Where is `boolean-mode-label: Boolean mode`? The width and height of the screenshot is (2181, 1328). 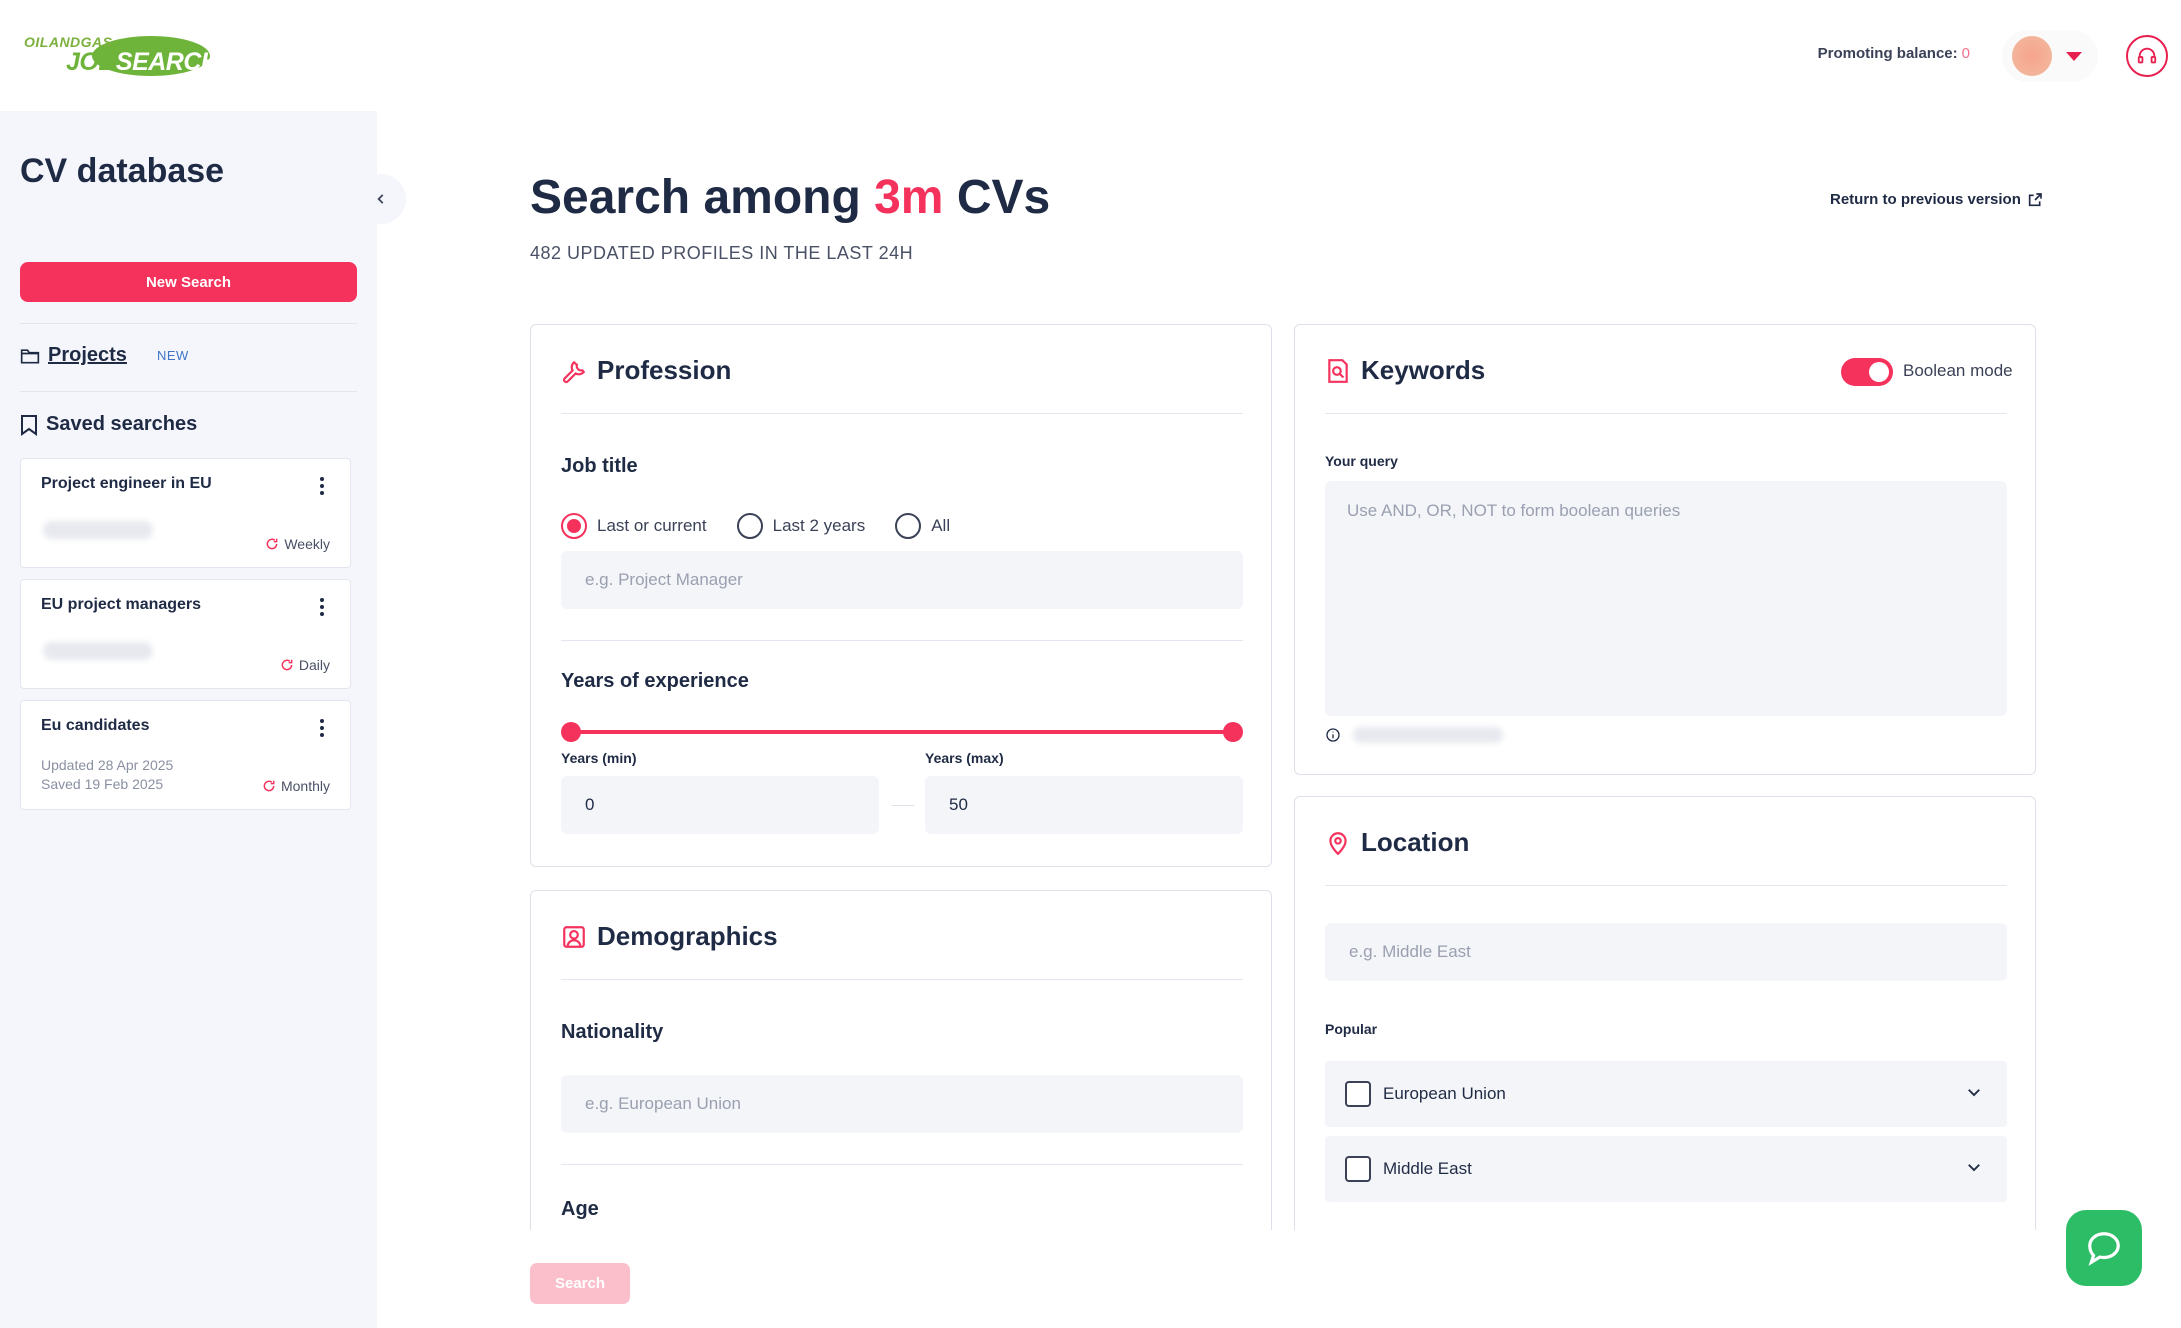
boolean-mode-label: Boolean mode is located at coordinates (1958, 370).